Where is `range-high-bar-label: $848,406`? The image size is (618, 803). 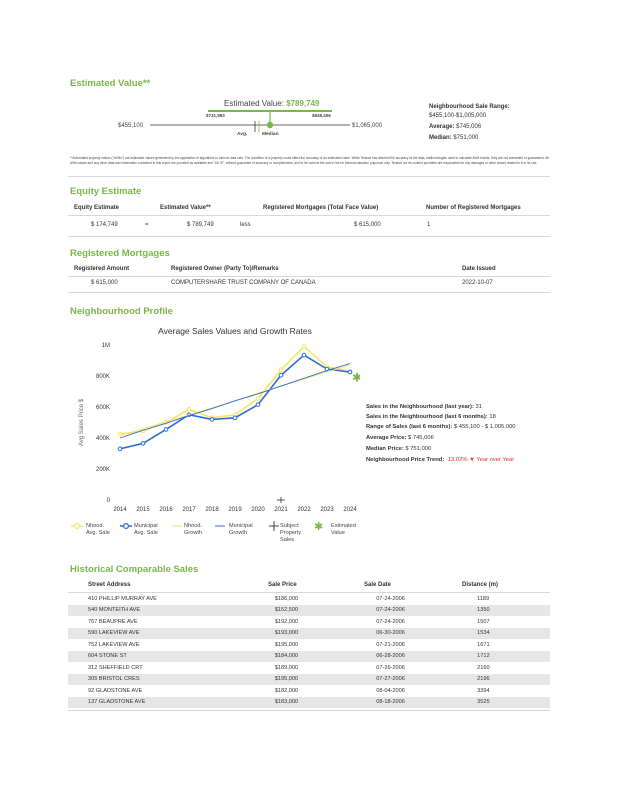
range-high-bar-label: $848,406 is located at coordinates (321, 115).